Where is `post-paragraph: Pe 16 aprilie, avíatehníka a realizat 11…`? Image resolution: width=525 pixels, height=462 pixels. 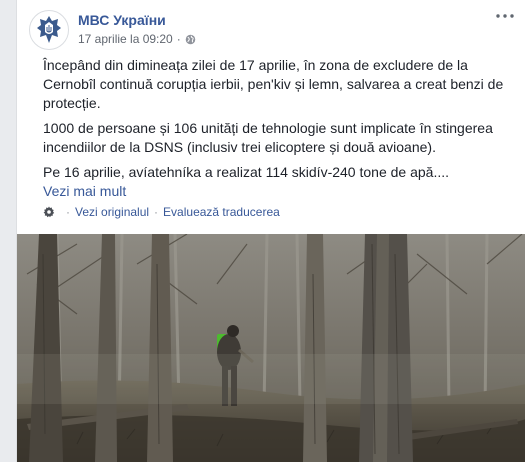 post-paragraph: Pe 16 aprilie, avíatehníka a realizat 11… is located at coordinates (246, 172).